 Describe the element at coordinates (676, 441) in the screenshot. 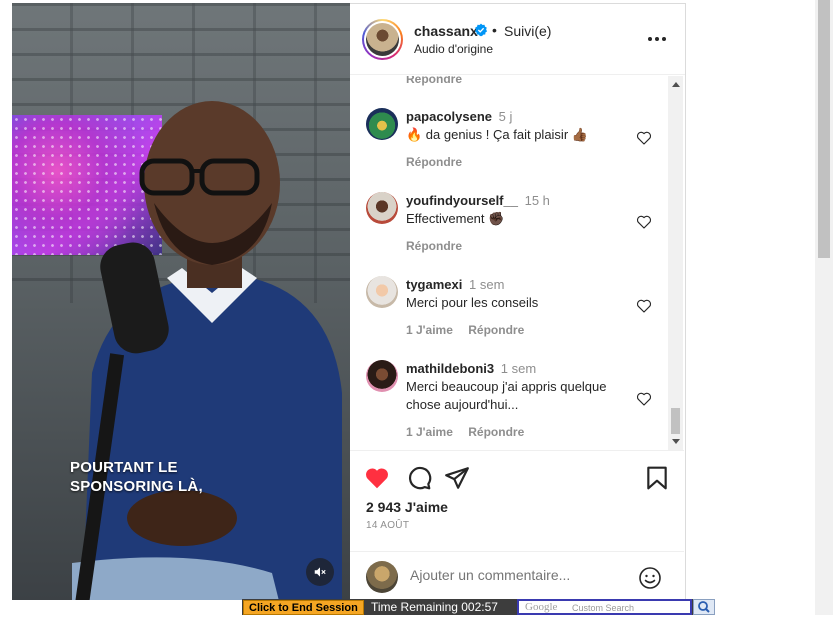

I see `scroll-down-arrow-icon` at that location.